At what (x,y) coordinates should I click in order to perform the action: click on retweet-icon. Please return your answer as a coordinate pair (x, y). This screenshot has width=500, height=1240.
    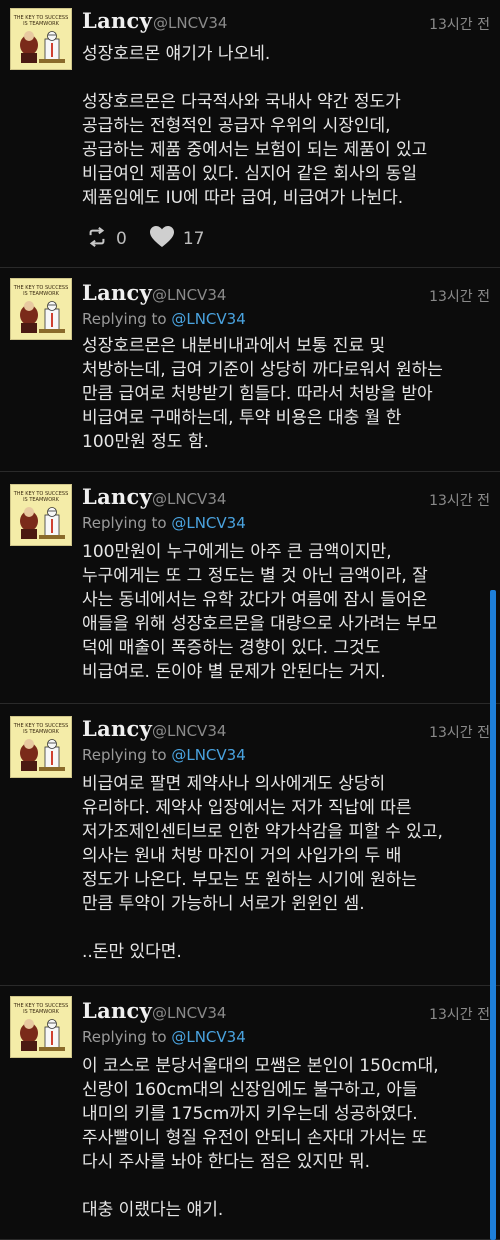
    Looking at the image, I should click on (101, 239).